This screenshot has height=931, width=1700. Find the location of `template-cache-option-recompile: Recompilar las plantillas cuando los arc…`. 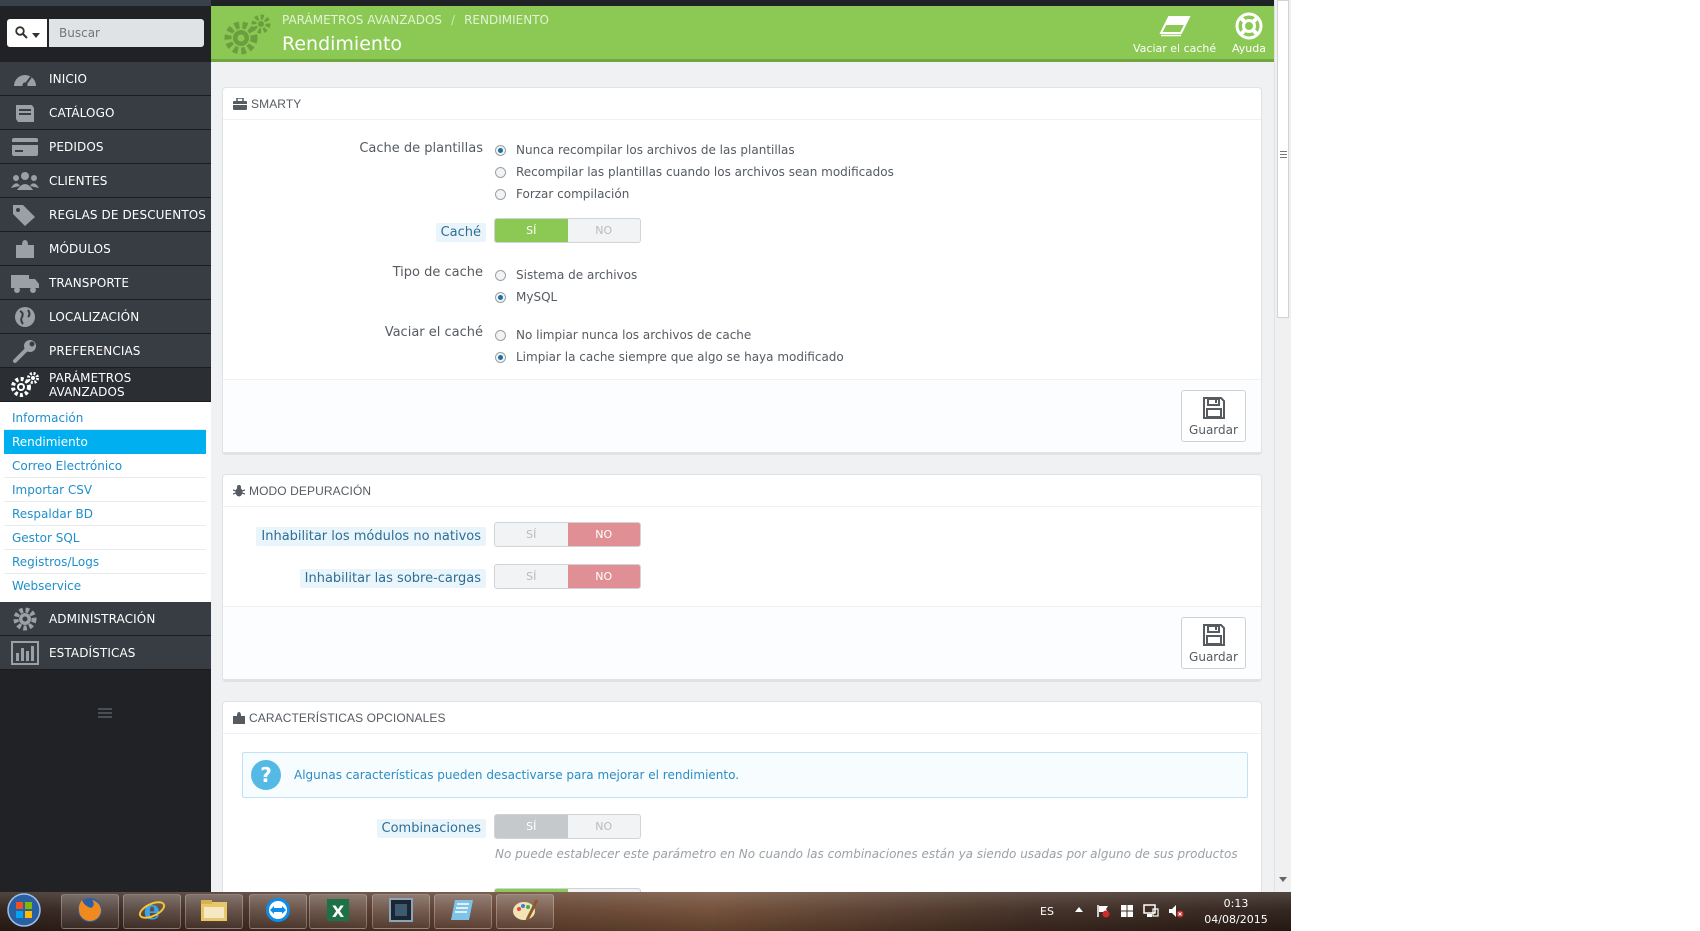

template-cache-option-recompile: Recompilar las plantillas cuando los arc… is located at coordinates (694, 172).